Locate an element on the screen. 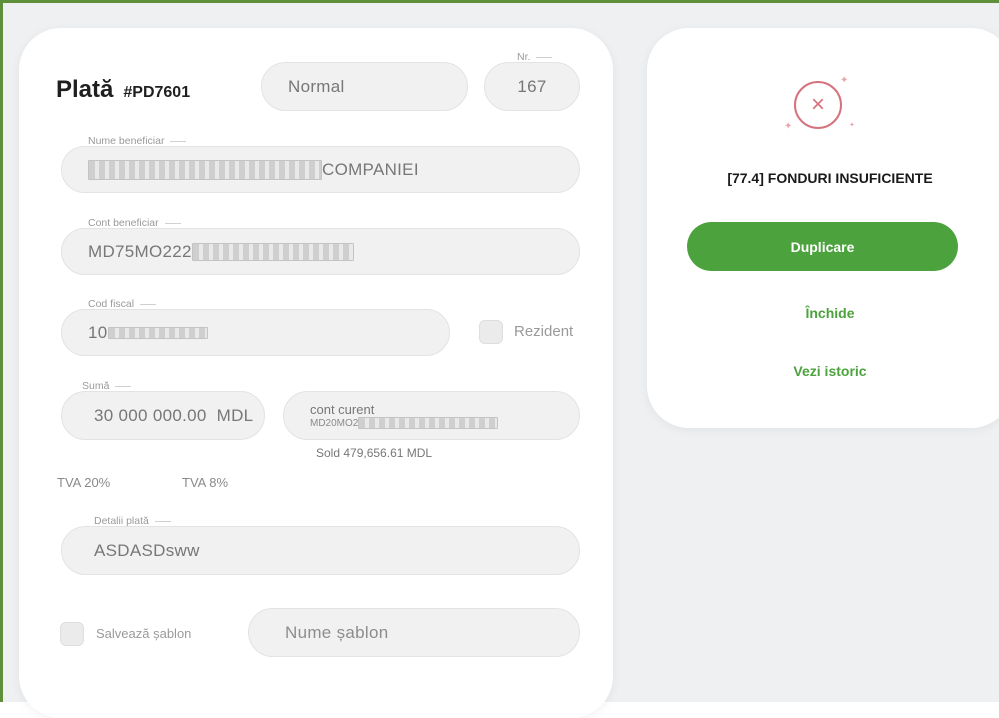  amount-value: 30 000 000.00 is located at coordinates (150, 415).